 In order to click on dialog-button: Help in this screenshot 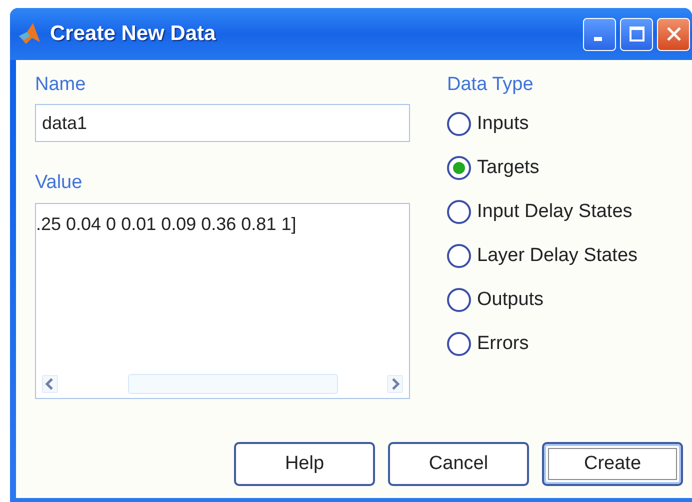, I will do `click(304, 464)`.